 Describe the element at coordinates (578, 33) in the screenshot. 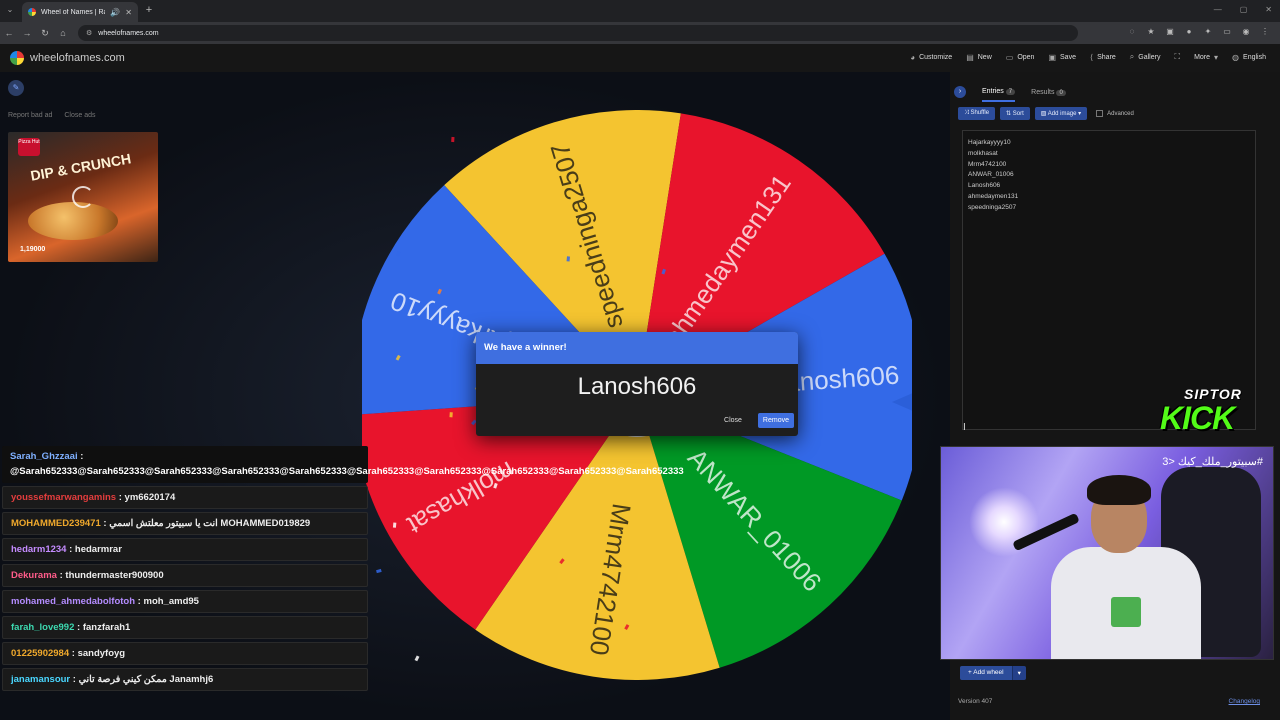

I see `url-field: ⚙ wheelofnames.com` at that location.